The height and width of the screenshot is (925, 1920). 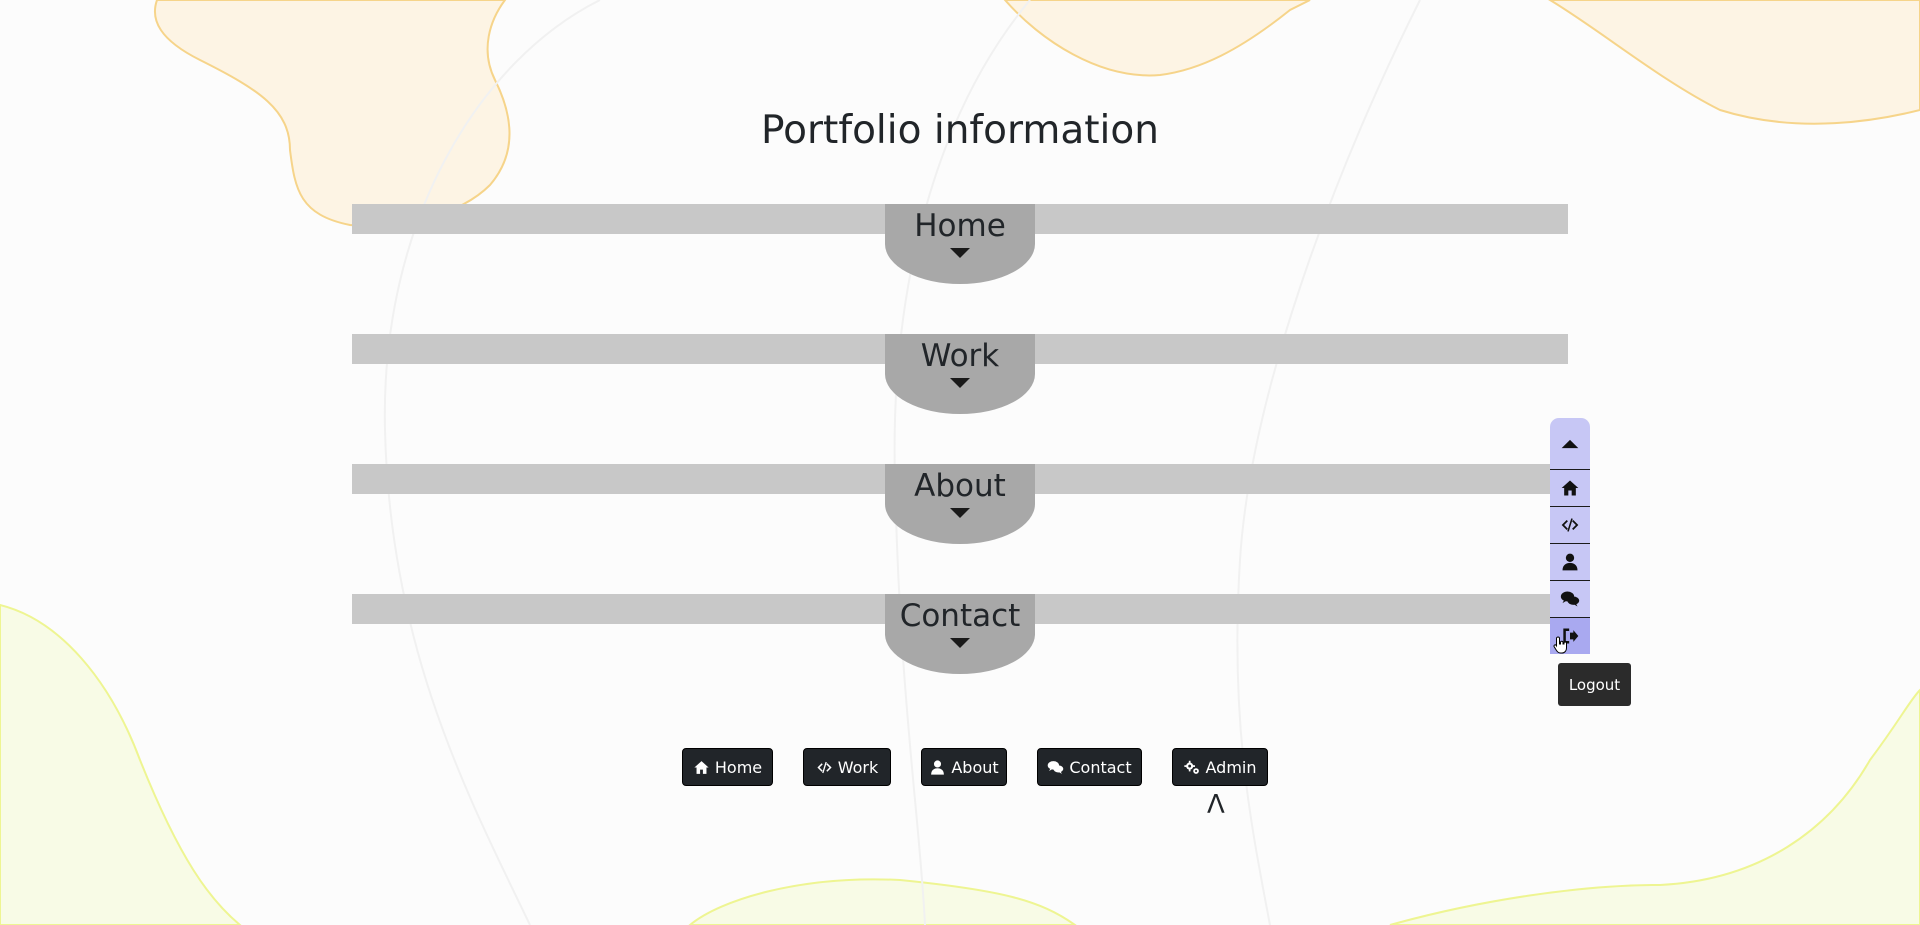 What do you see at coordinates (960, 226) in the screenshot?
I see `section-home-label: Home` at bounding box center [960, 226].